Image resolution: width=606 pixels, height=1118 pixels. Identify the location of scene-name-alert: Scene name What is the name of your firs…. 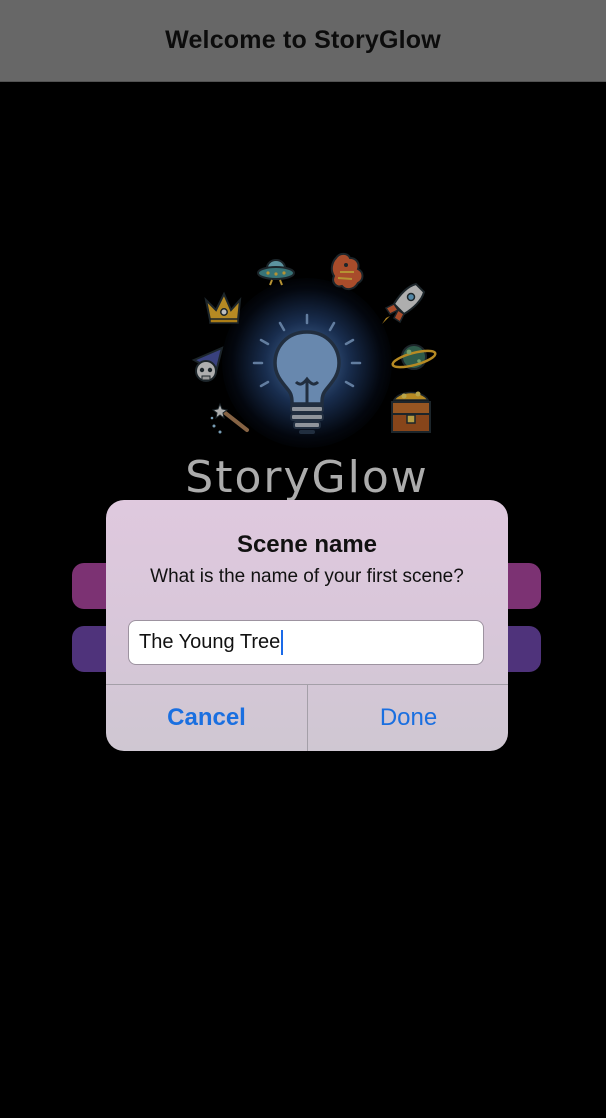
(307, 625).